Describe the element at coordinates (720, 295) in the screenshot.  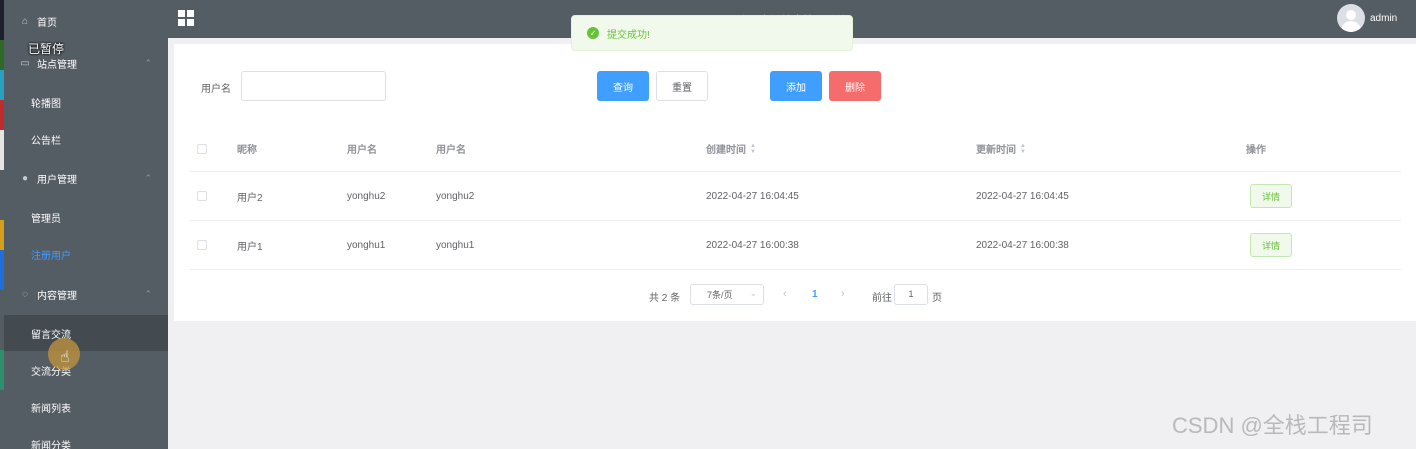
I see `page-size-value: 7条/页` at that location.